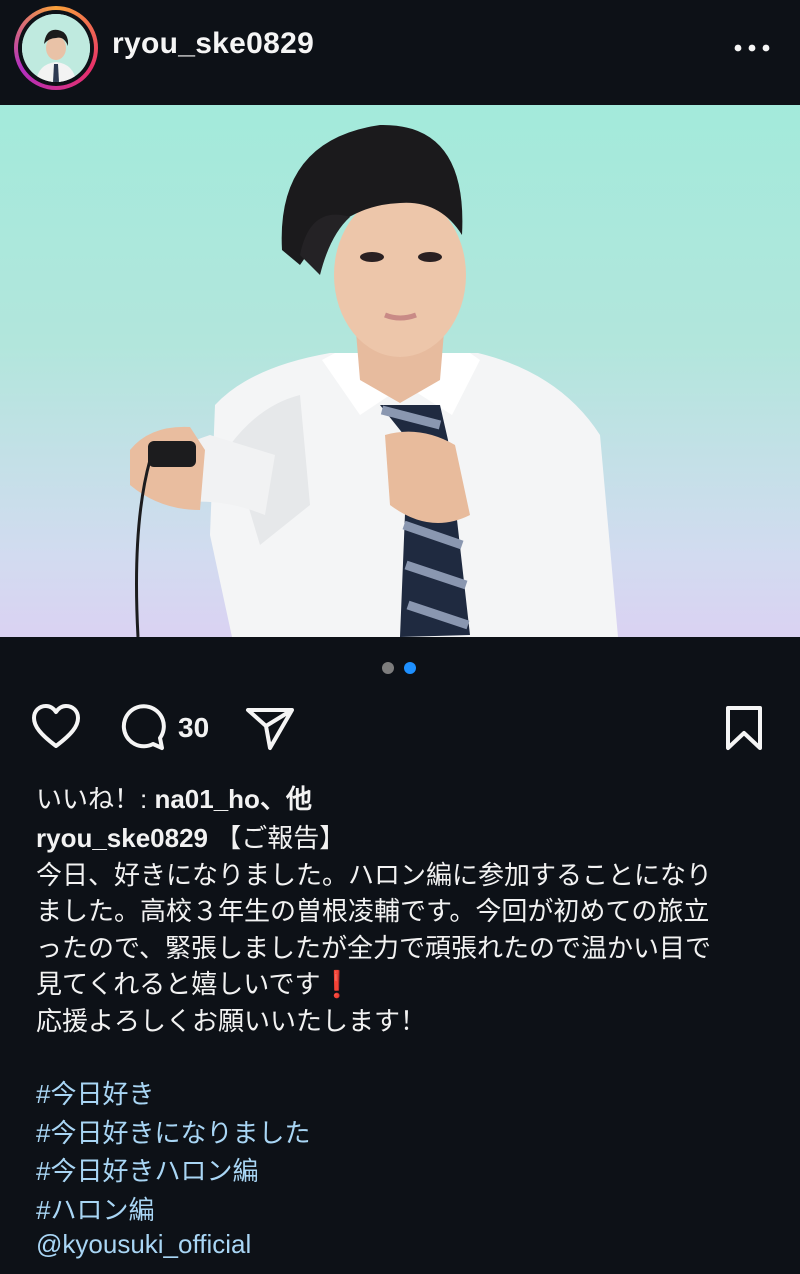 The height and width of the screenshot is (1274, 800). Describe the element at coordinates (400, 728) in the screenshot. I see `action-bar: 30` at that location.